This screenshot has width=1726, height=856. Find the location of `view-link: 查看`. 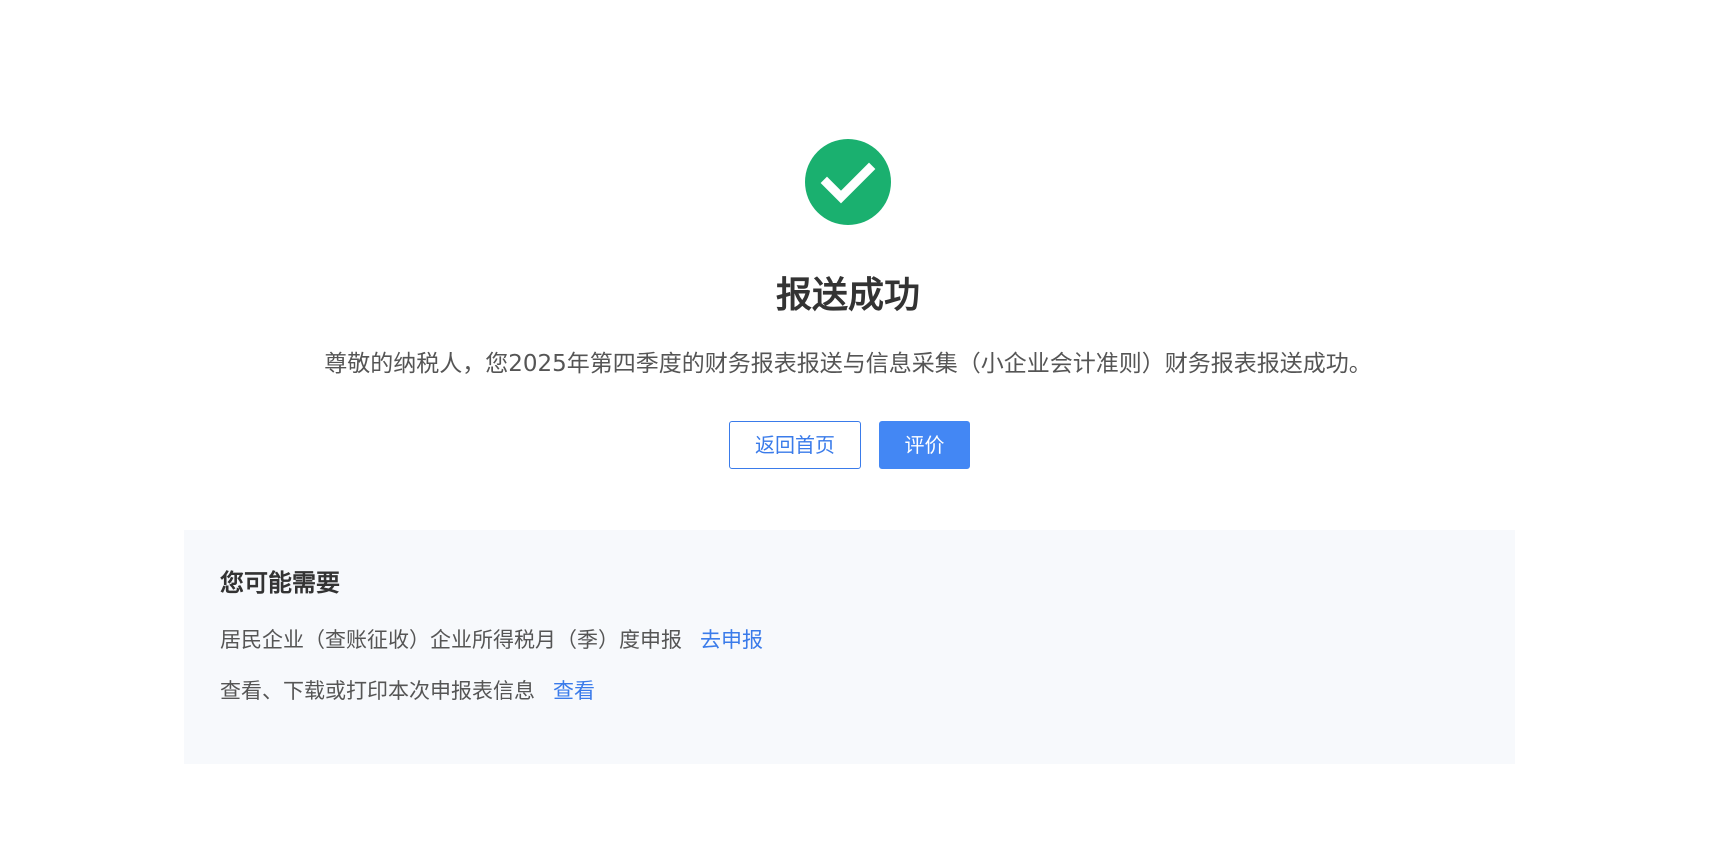

view-link: 查看 is located at coordinates (574, 691).